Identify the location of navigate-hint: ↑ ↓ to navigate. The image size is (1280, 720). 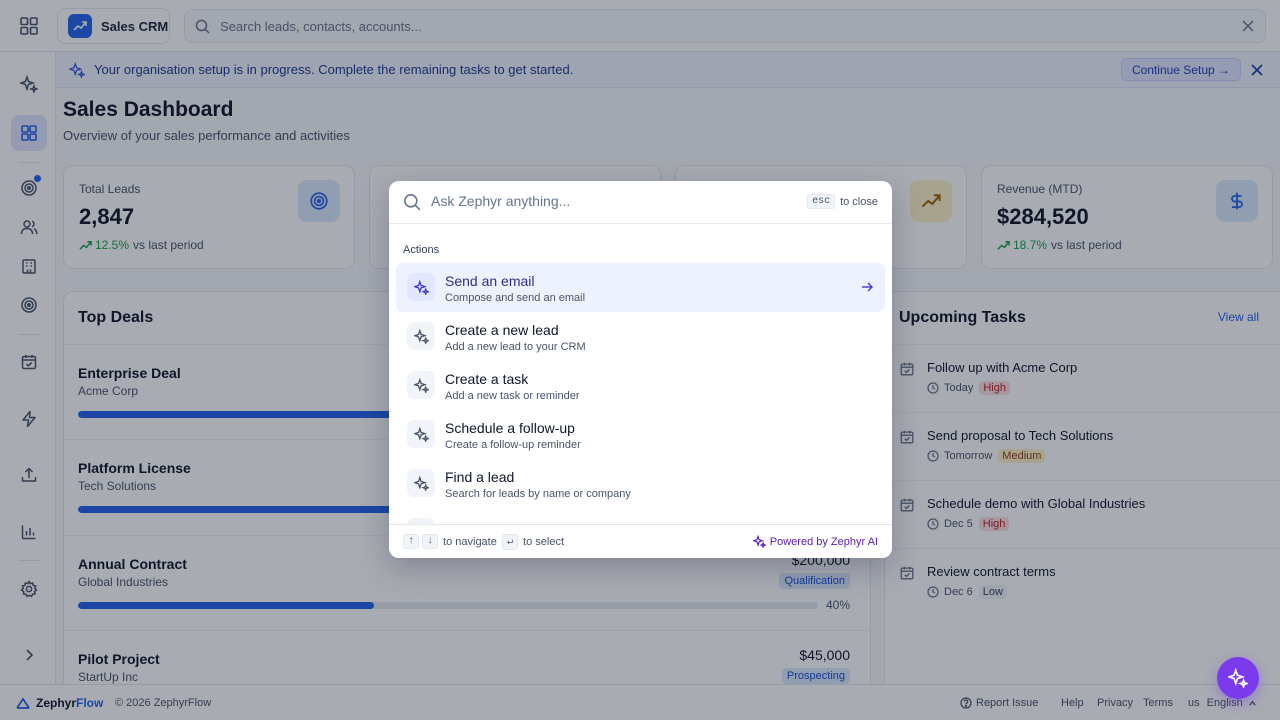
(450, 541).